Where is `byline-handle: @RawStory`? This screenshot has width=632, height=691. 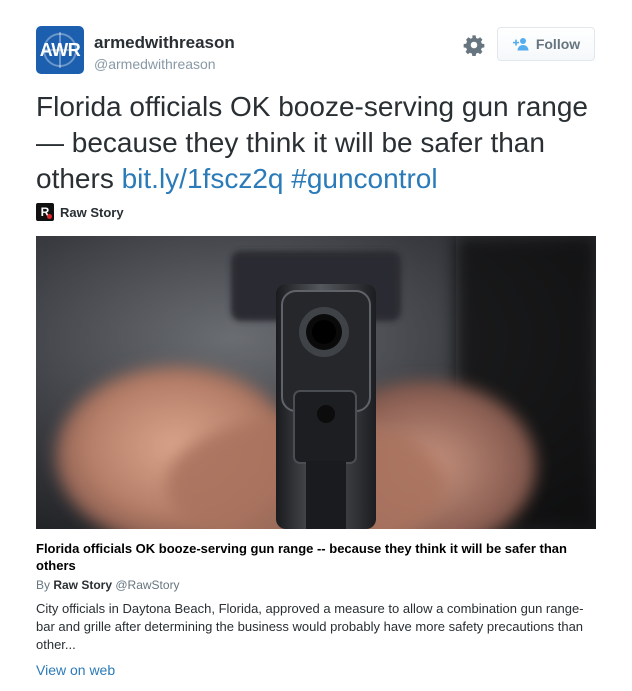 byline-handle: @RawStory is located at coordinates (145, 585).